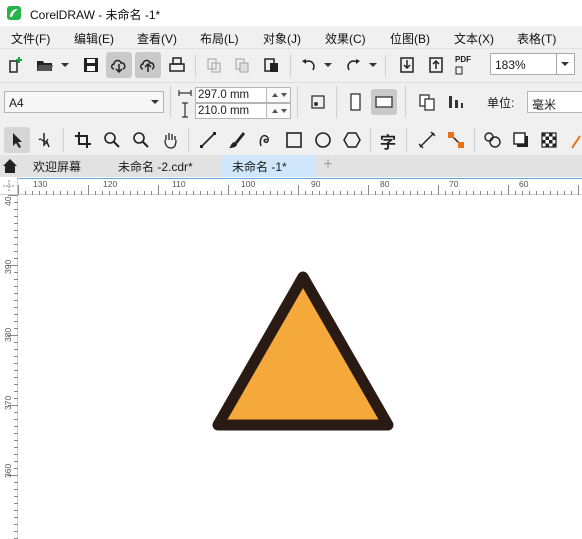  Describe the element at coordinates (323, 140) in the screenshot. I see `ellipse-tool-icon` at that location.